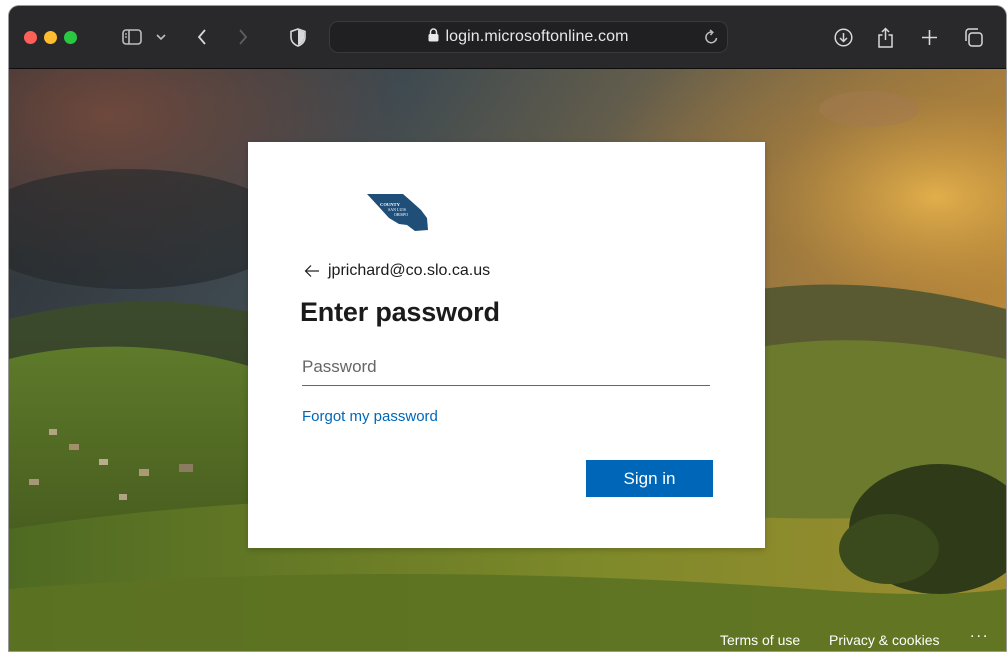 The height and width of the screenshot is (653, 1008). Describe the element at coordinates (400, 312) in the screenshot. I see `page-title: Enter password` at that location.